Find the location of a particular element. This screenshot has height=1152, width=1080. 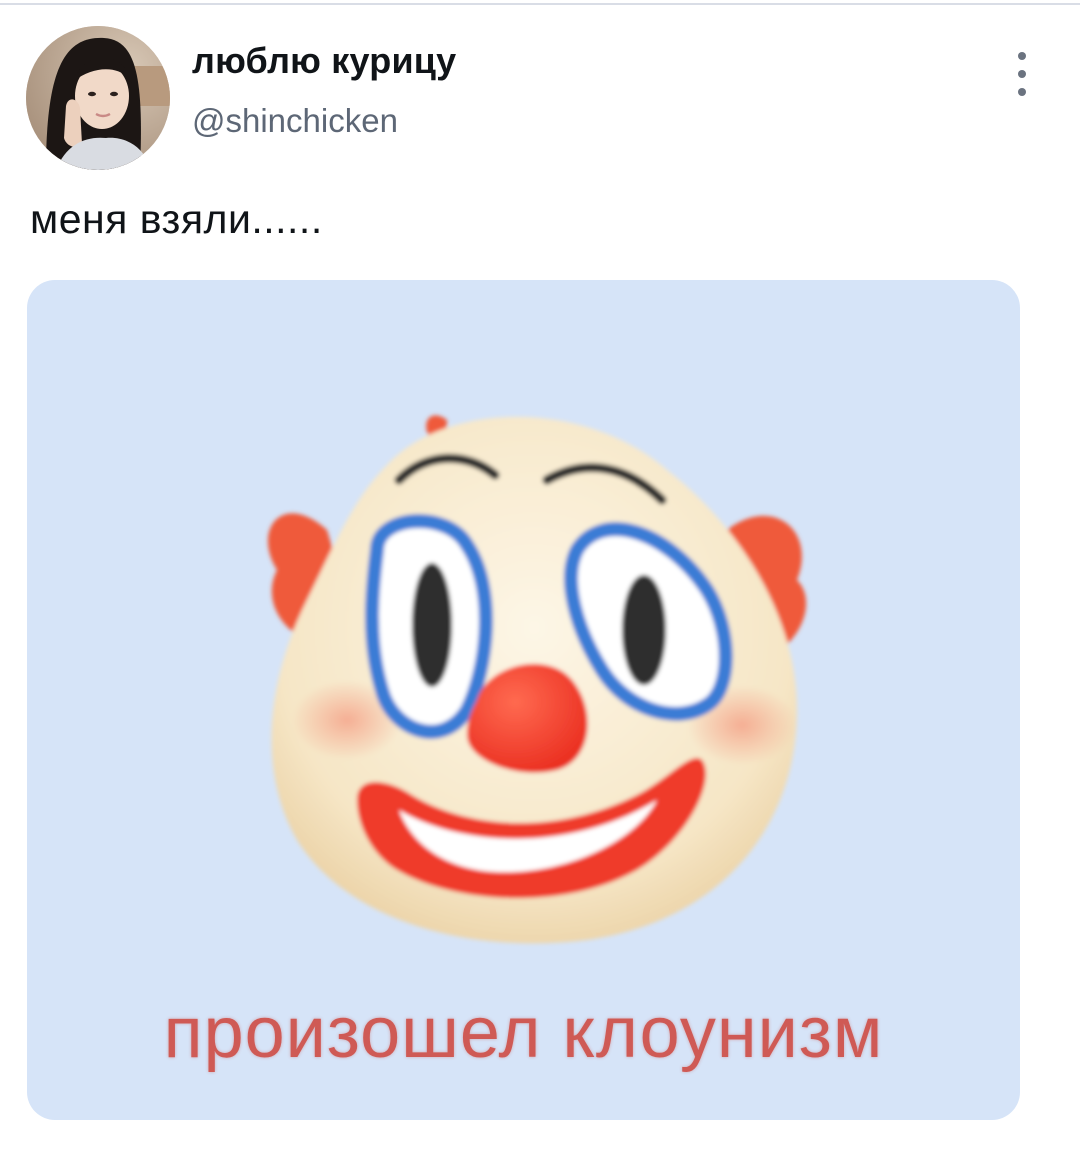

avatar is located at coordinates (98, 98).